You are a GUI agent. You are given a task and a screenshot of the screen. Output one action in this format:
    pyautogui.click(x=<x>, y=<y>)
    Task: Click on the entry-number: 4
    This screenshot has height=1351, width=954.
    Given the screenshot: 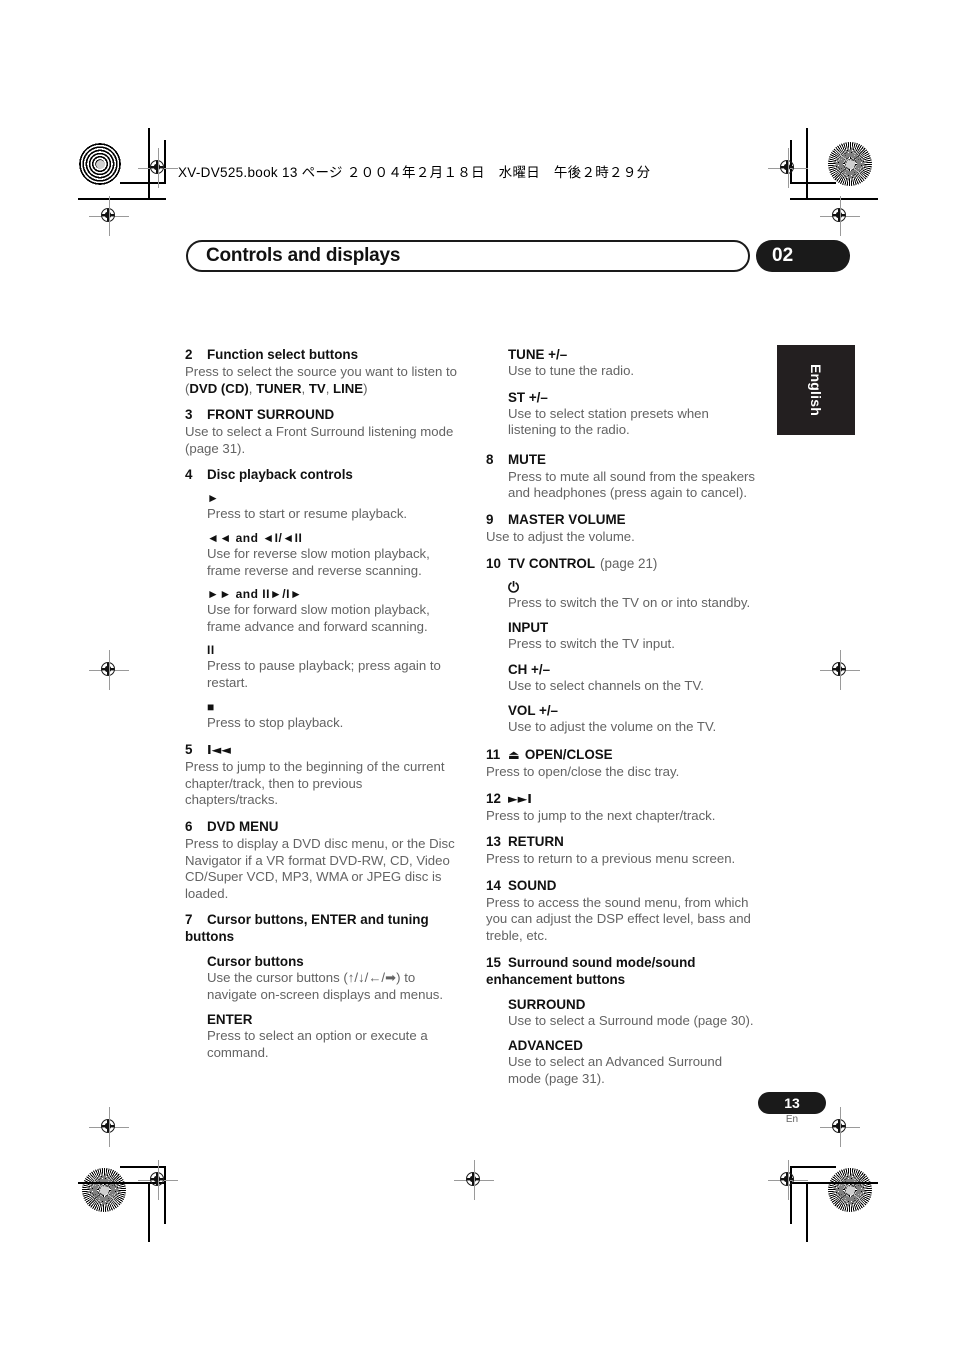 What is the action you would take?
    pyautogui.click(x=189, y=475)
    